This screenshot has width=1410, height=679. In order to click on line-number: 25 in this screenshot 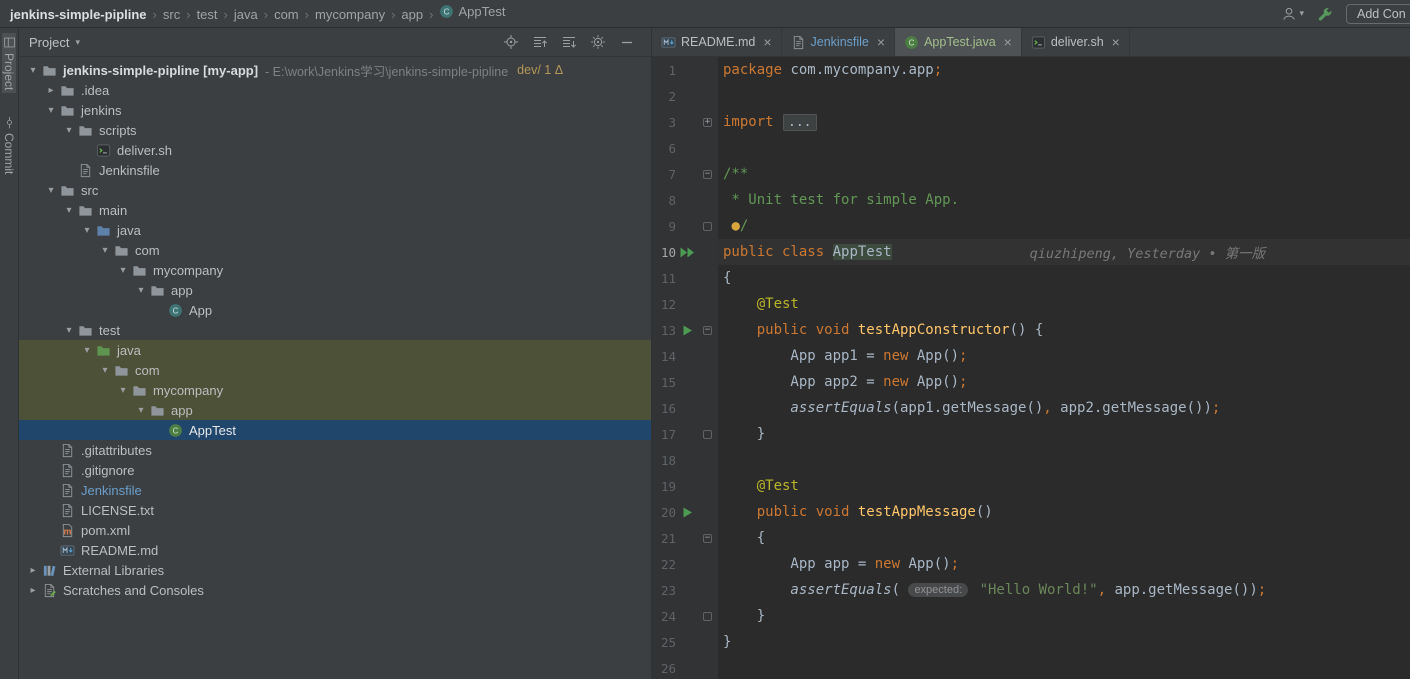, I will do `click(664, 642)`.